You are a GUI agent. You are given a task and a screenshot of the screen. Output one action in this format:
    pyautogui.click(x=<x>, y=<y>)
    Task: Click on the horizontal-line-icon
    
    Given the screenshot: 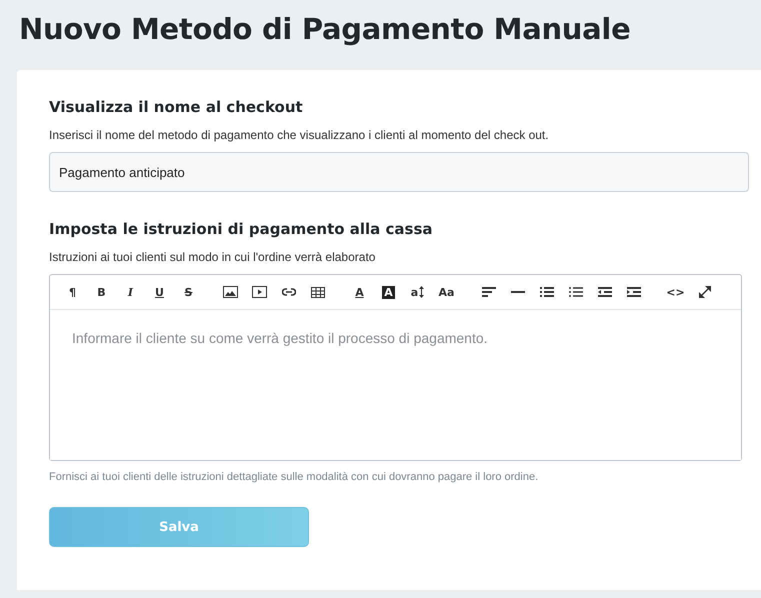 What is the action you would take?
    pyautogui.click(x=517, y=292)
    